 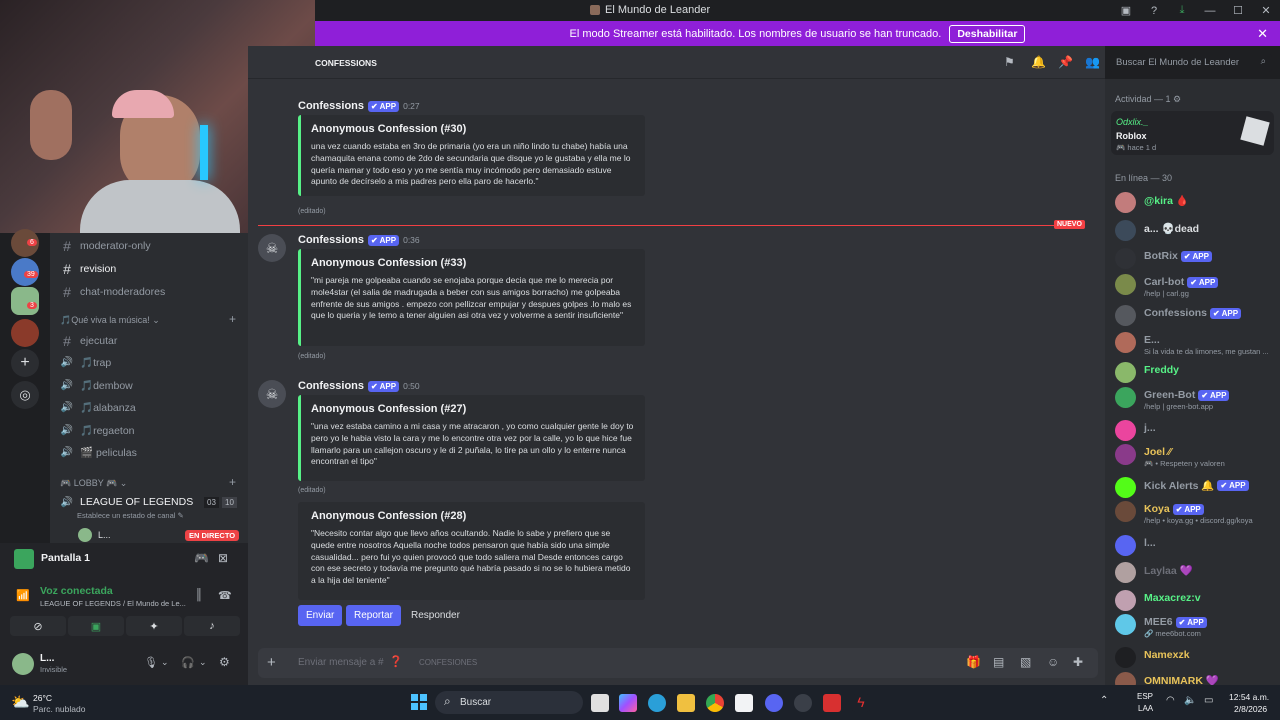 What do you see at coordinates (1195, 232) in the screenshot?
I see `member-row: a... 💀dead` at bounding box center [1195, 232].